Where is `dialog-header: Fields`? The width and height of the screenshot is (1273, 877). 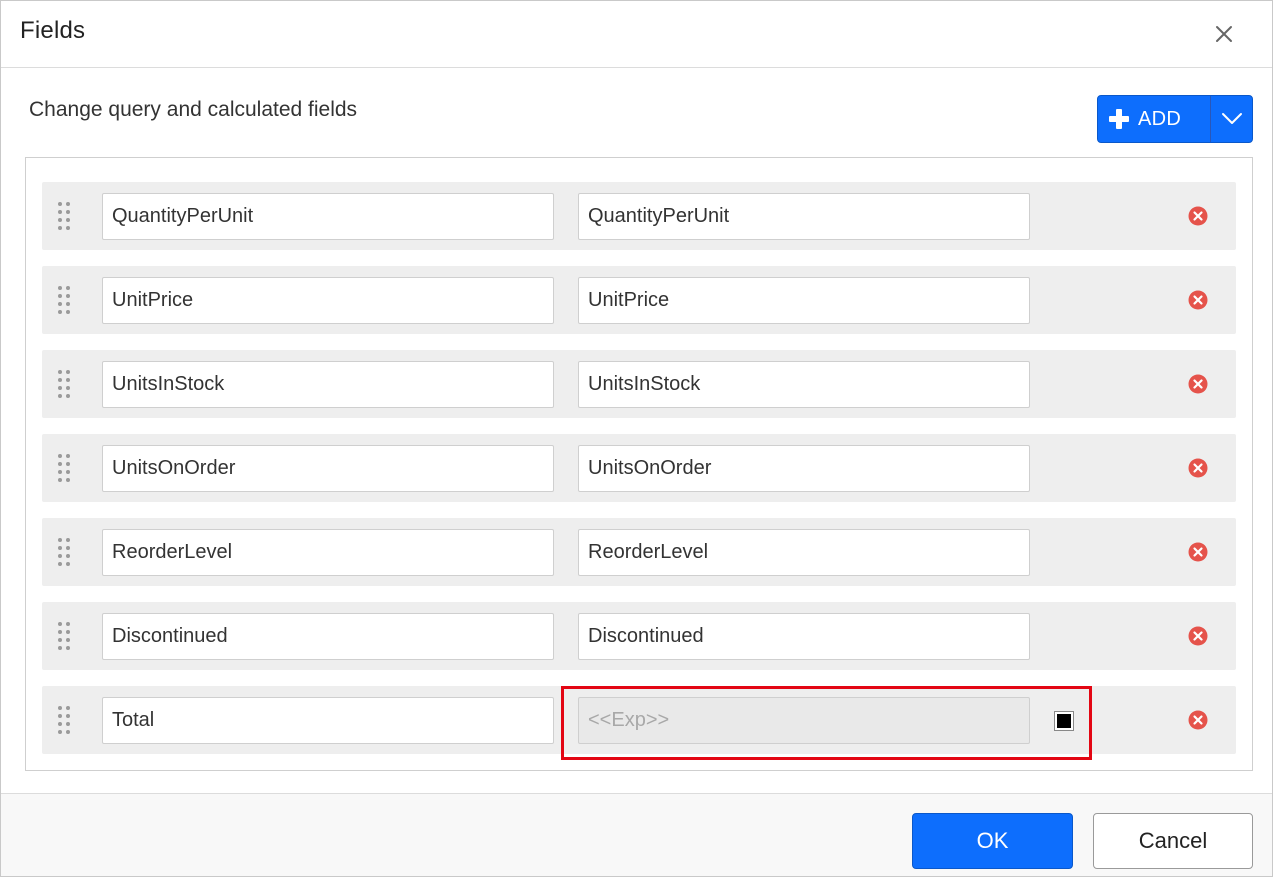
dialog-header: Fields is located at coordinates (636, 34).